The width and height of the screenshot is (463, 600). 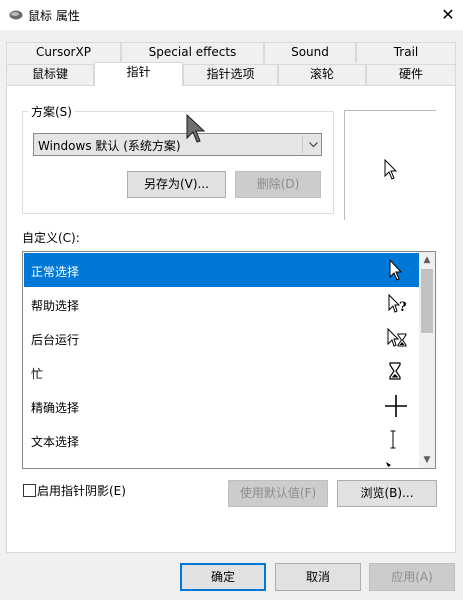 What do you see at coordinates (221, 304) in the screenshot?
I see `list-item: 帮助选择 ?` at bounding box center [221, 304].